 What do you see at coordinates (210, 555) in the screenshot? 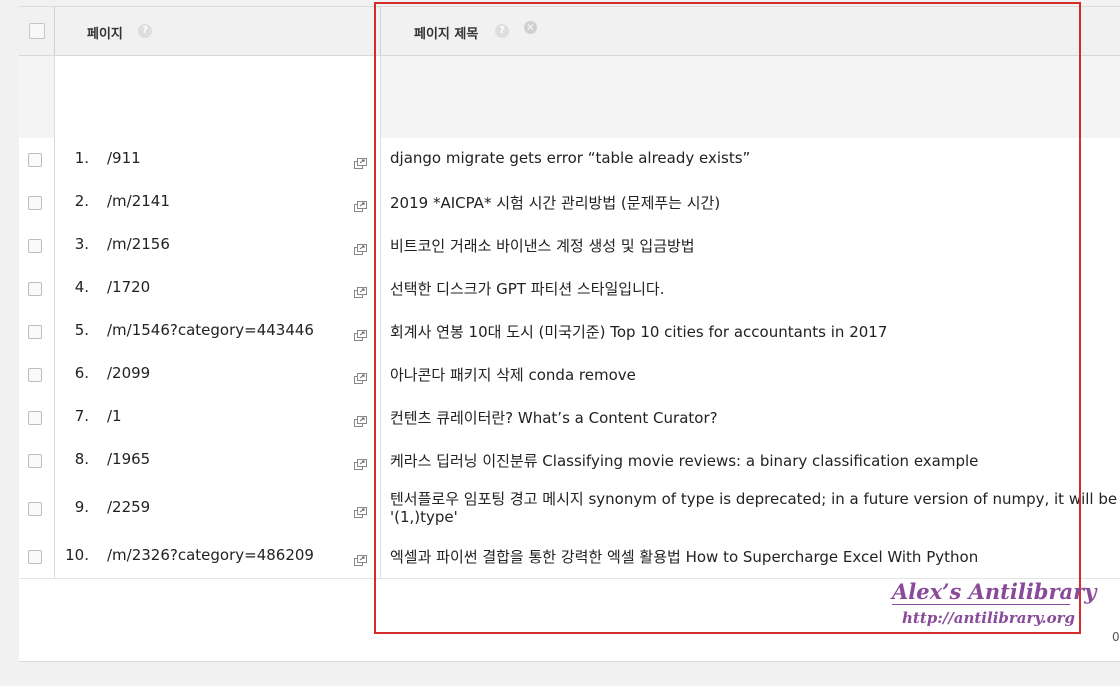
I see `page-path-link: /m/2326?category=486209` at bounding box center [210, 555].